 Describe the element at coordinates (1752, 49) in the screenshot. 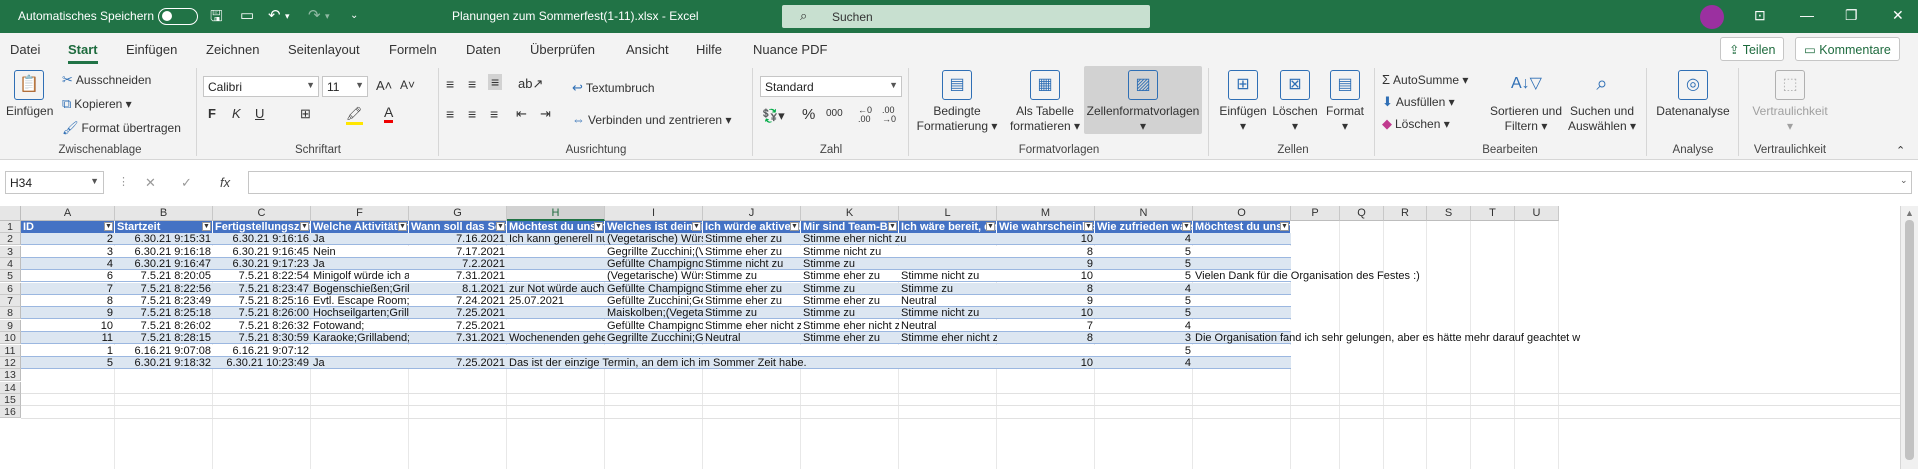

I see `share-button: ⇪ Teilen` at that location.